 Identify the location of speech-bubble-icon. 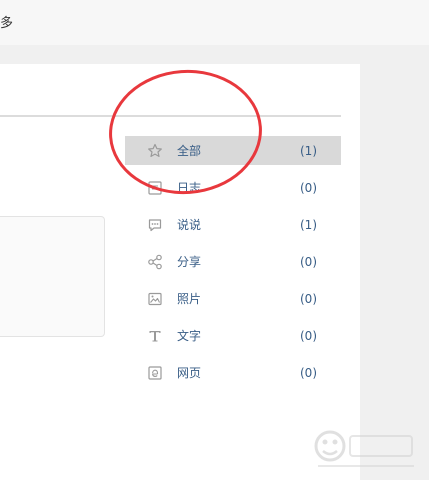
(155, 225).